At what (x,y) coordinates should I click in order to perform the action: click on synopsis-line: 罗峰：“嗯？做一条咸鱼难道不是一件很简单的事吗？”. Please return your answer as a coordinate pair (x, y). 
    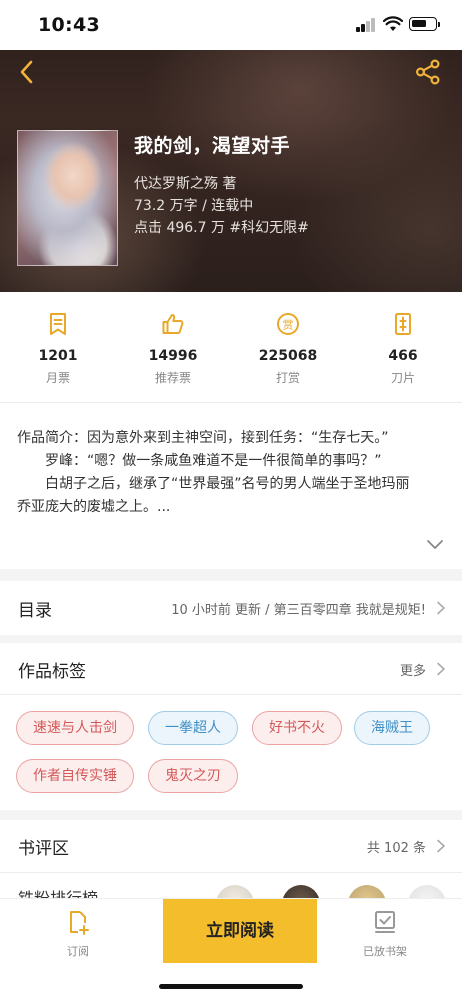
    Looking at the image, I should click on (199, 461).